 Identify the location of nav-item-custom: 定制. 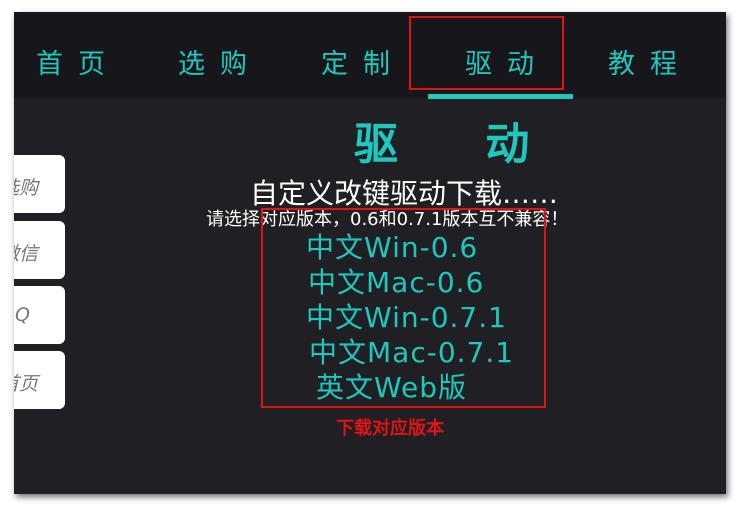
(363, 61).